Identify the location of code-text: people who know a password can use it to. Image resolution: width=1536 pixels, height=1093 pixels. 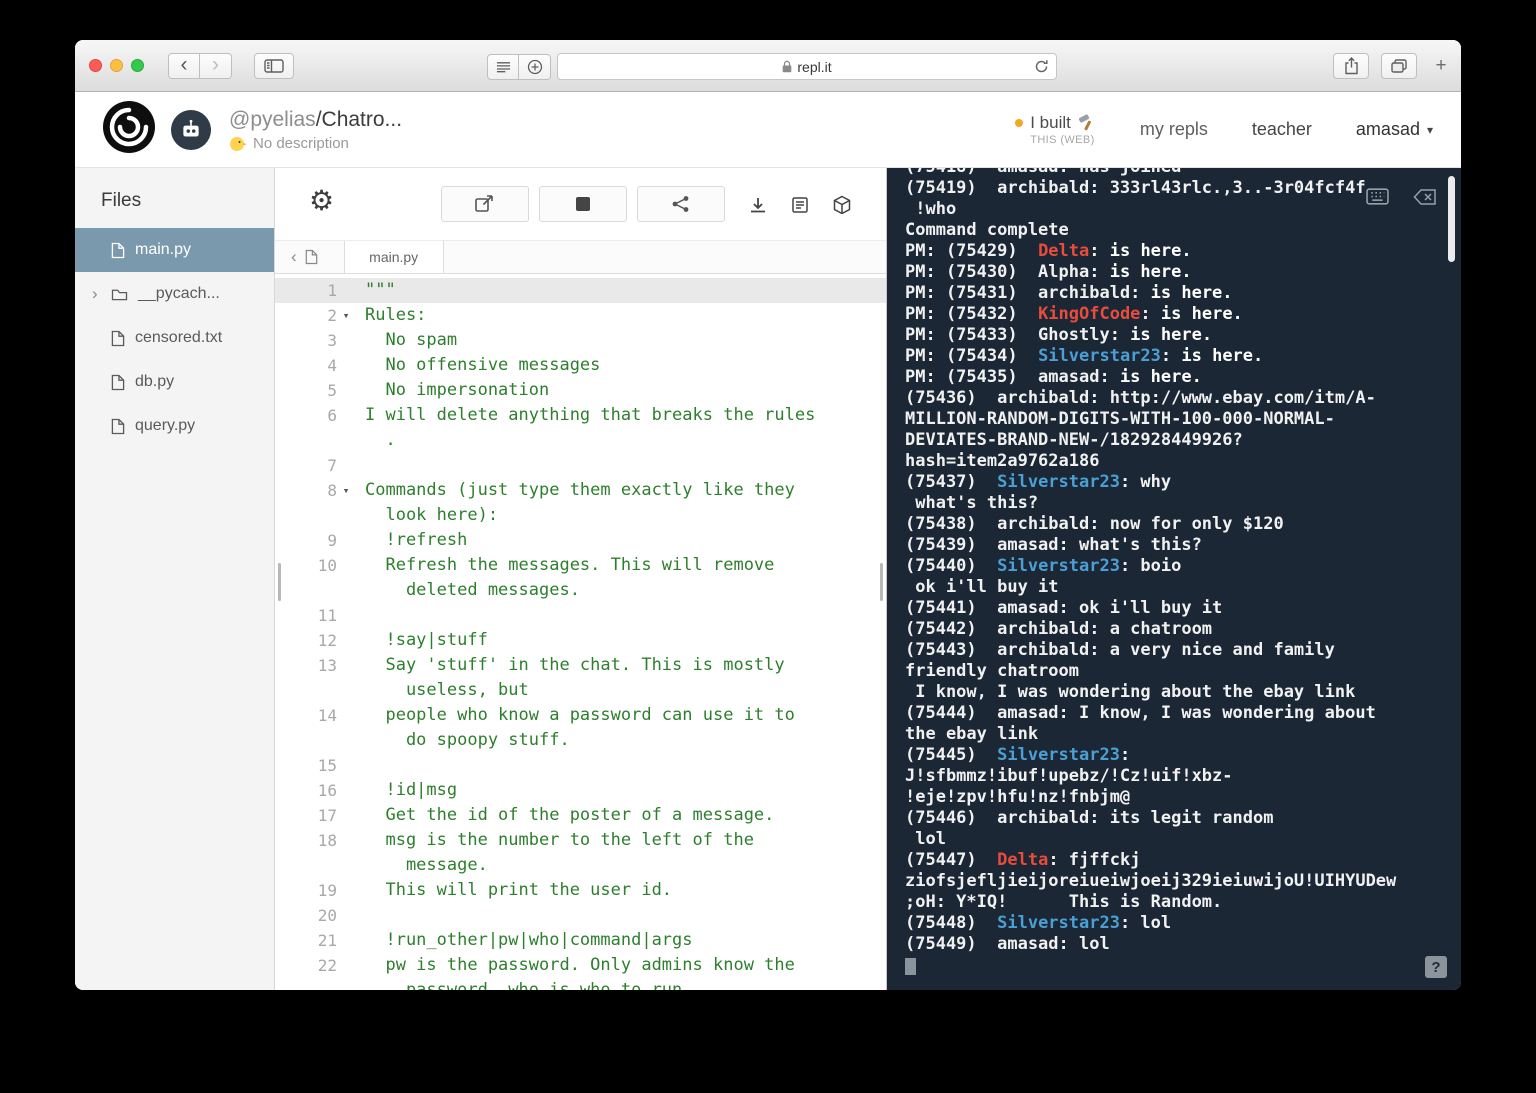
(580, 715).